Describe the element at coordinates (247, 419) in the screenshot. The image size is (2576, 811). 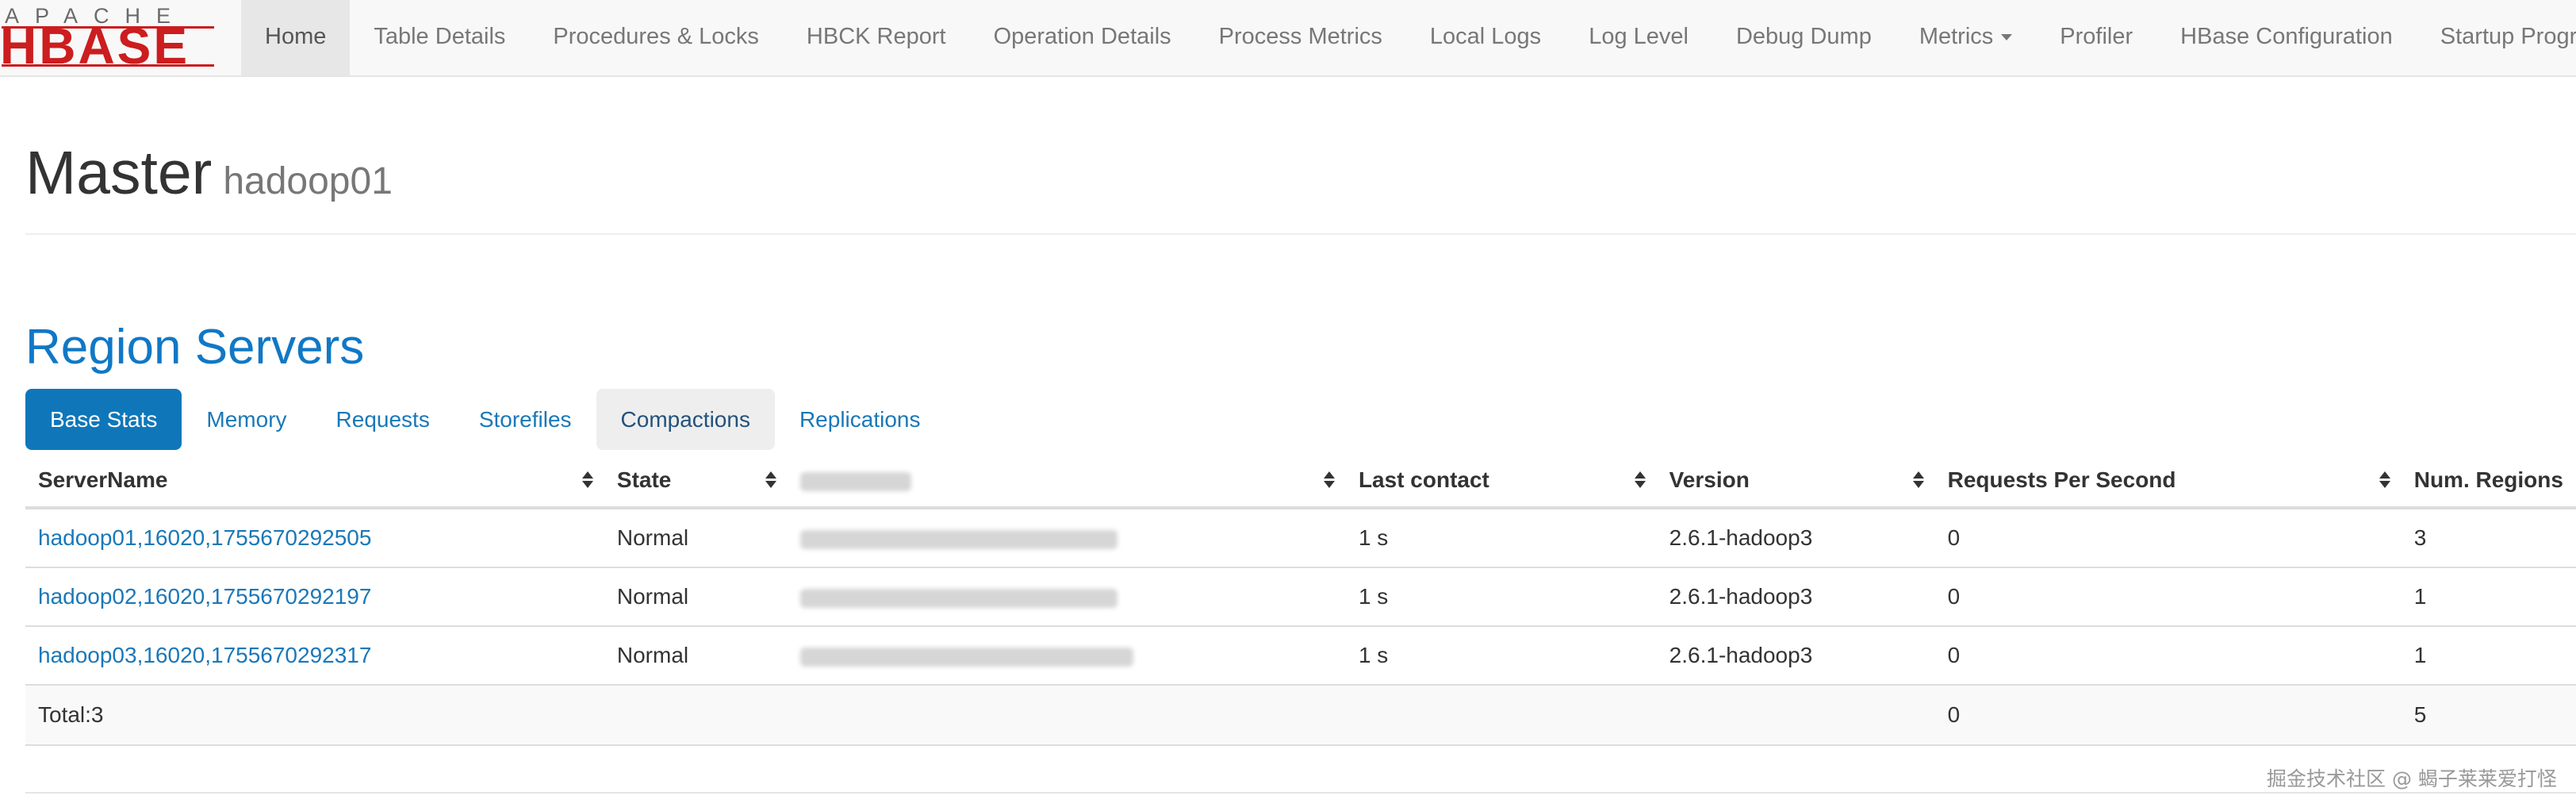
I see `tab-memory: Memory` at that location.